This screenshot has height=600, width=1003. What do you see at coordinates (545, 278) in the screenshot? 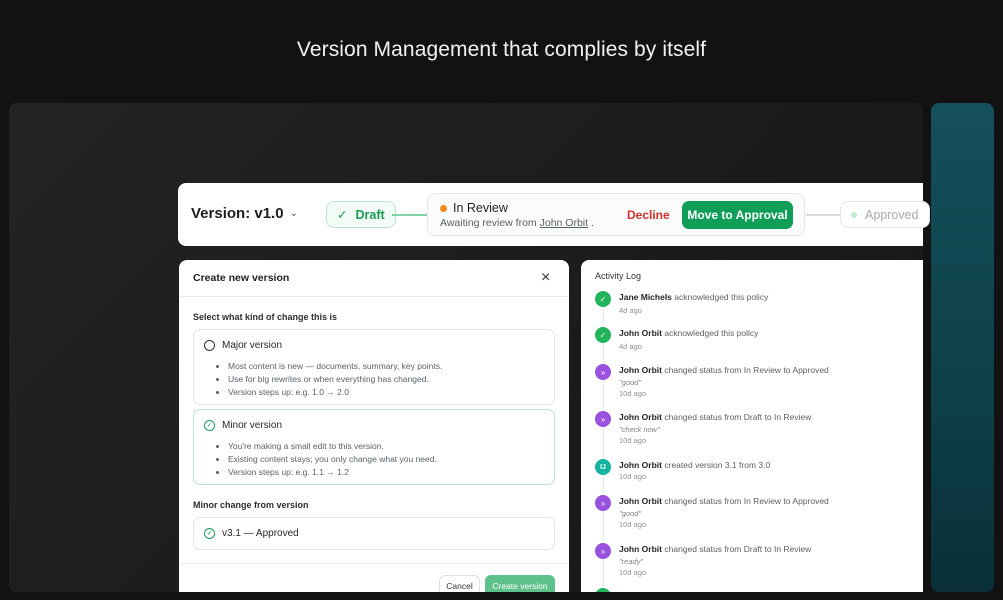
I see `close-icon: ×` at bounding box center [545, 278].